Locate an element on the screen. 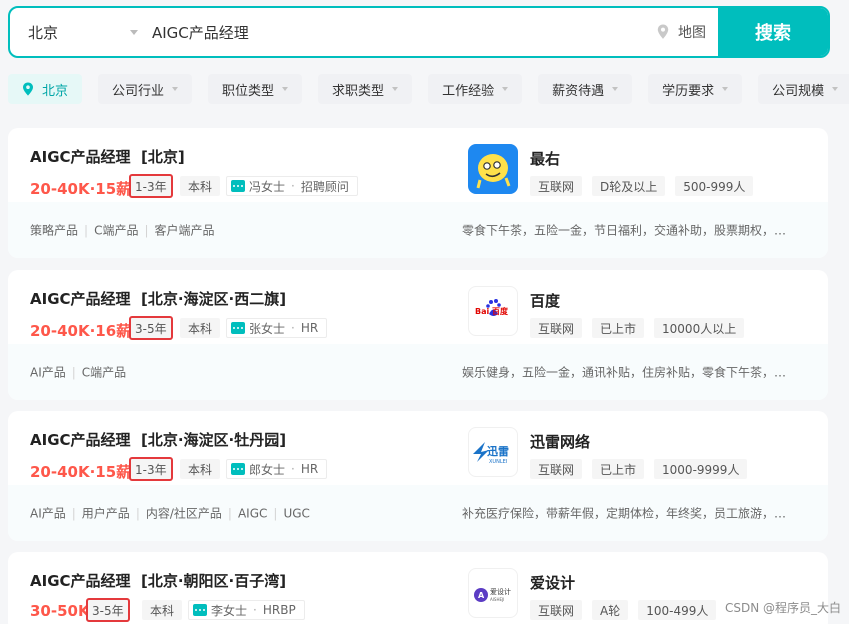 This screenshot has height=624, width=849. filter-experience: 工作经验 is located at coordinates (475, 89).